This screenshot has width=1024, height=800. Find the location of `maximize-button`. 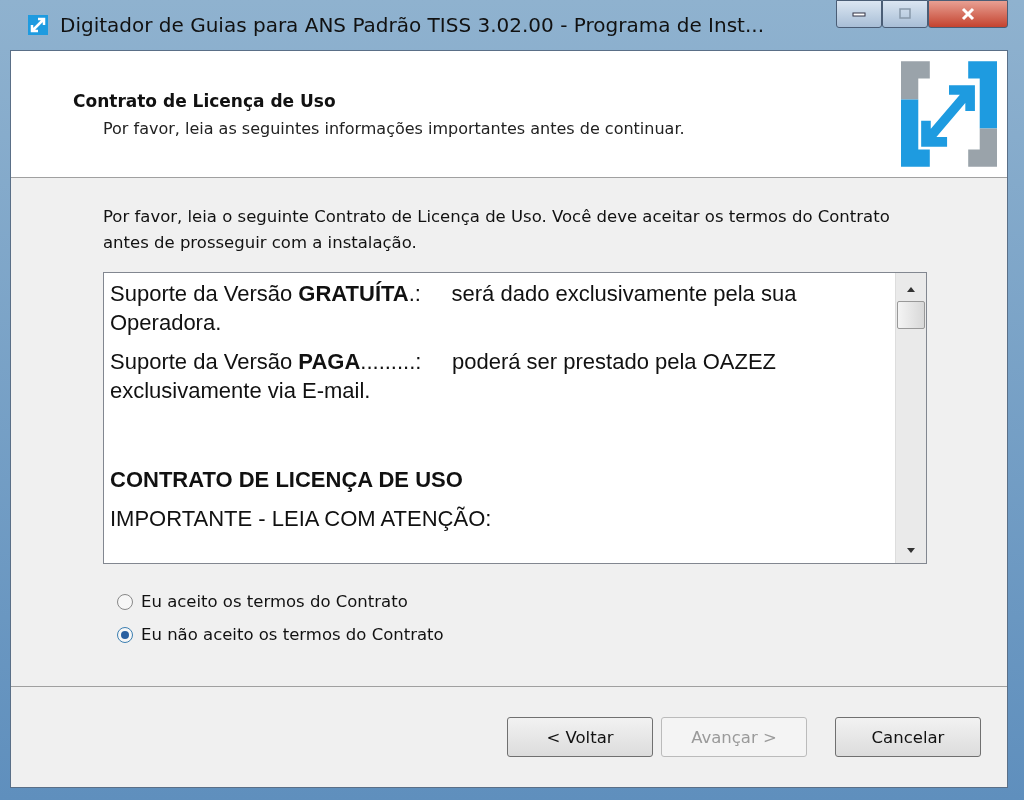

maximize-button is located at coordinates (905, 14).